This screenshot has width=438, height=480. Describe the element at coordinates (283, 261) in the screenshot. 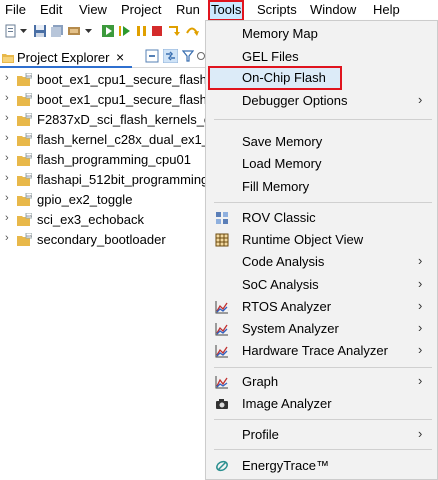

I see `menu-item-label: Code Analysis` at that location.